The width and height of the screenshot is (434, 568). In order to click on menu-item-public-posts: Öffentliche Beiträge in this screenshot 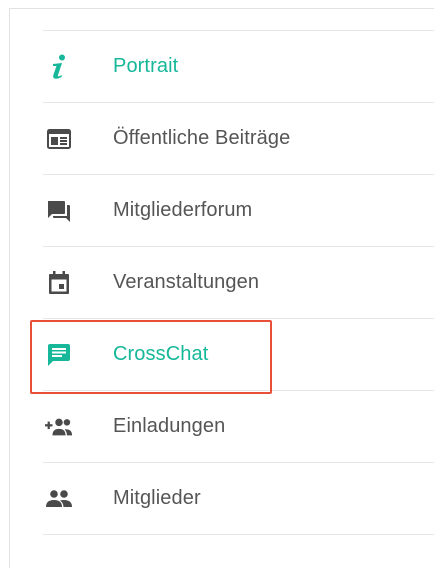, I will do `click(238, 139)`.